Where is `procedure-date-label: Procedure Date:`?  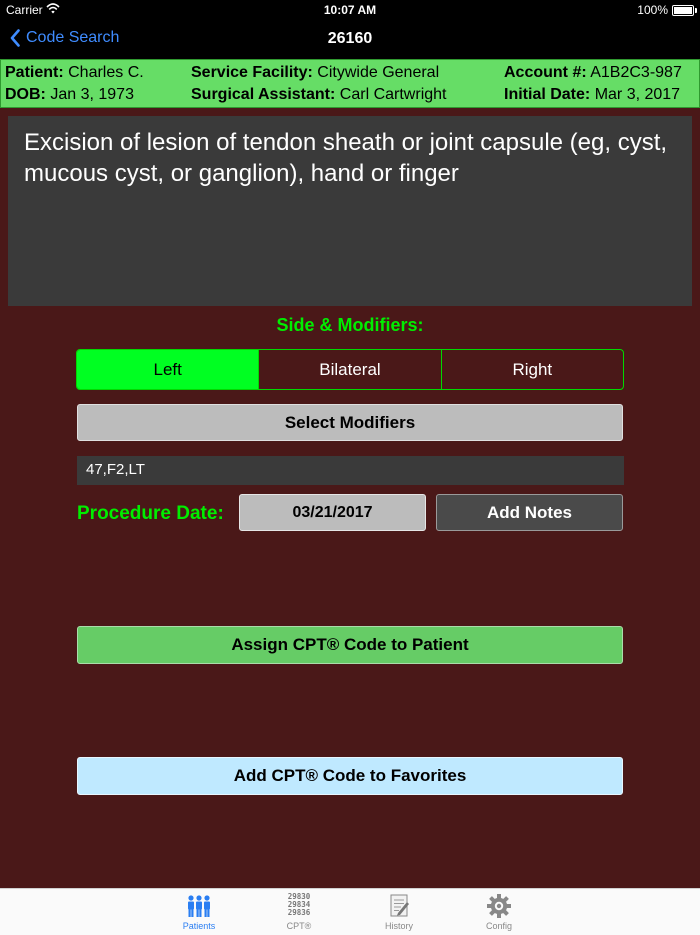
procedure-date-label: Procedure Date: is located at coordinates (150, 513).